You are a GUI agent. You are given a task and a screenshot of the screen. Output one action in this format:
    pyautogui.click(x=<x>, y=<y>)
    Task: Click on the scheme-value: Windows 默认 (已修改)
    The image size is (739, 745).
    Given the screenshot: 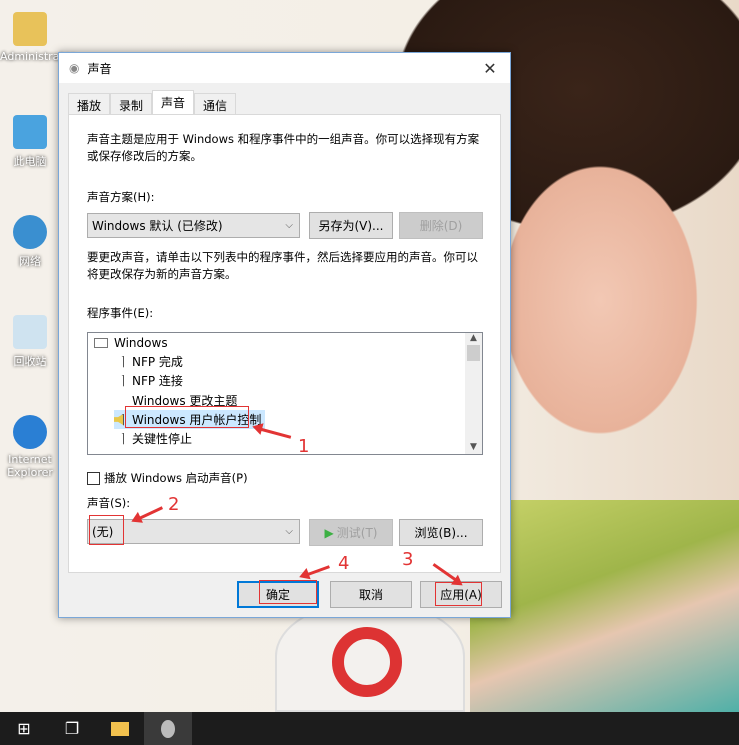 What is the action you would take?
    pyautogui.click(x=157, y=226)
    